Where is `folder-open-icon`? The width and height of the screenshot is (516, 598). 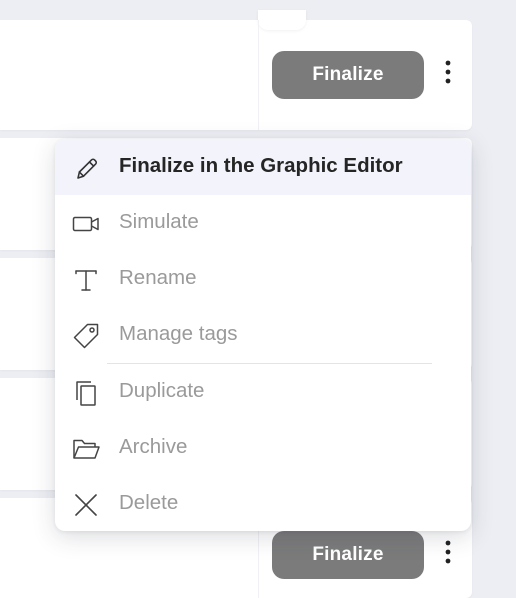 folder-open-icon is located at coordinates (86, 449).